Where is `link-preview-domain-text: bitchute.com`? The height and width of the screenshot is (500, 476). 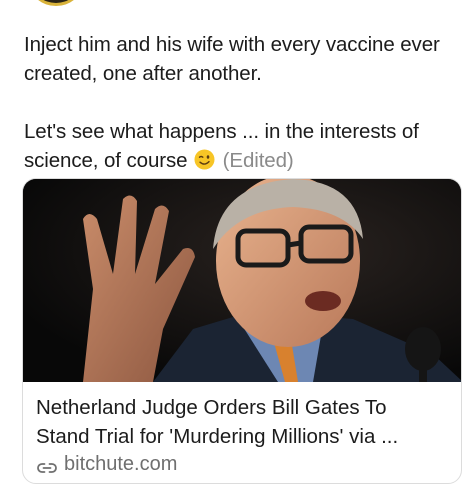 link-preview-domain-text: bitchute.com is located at coordinates (121, 464).